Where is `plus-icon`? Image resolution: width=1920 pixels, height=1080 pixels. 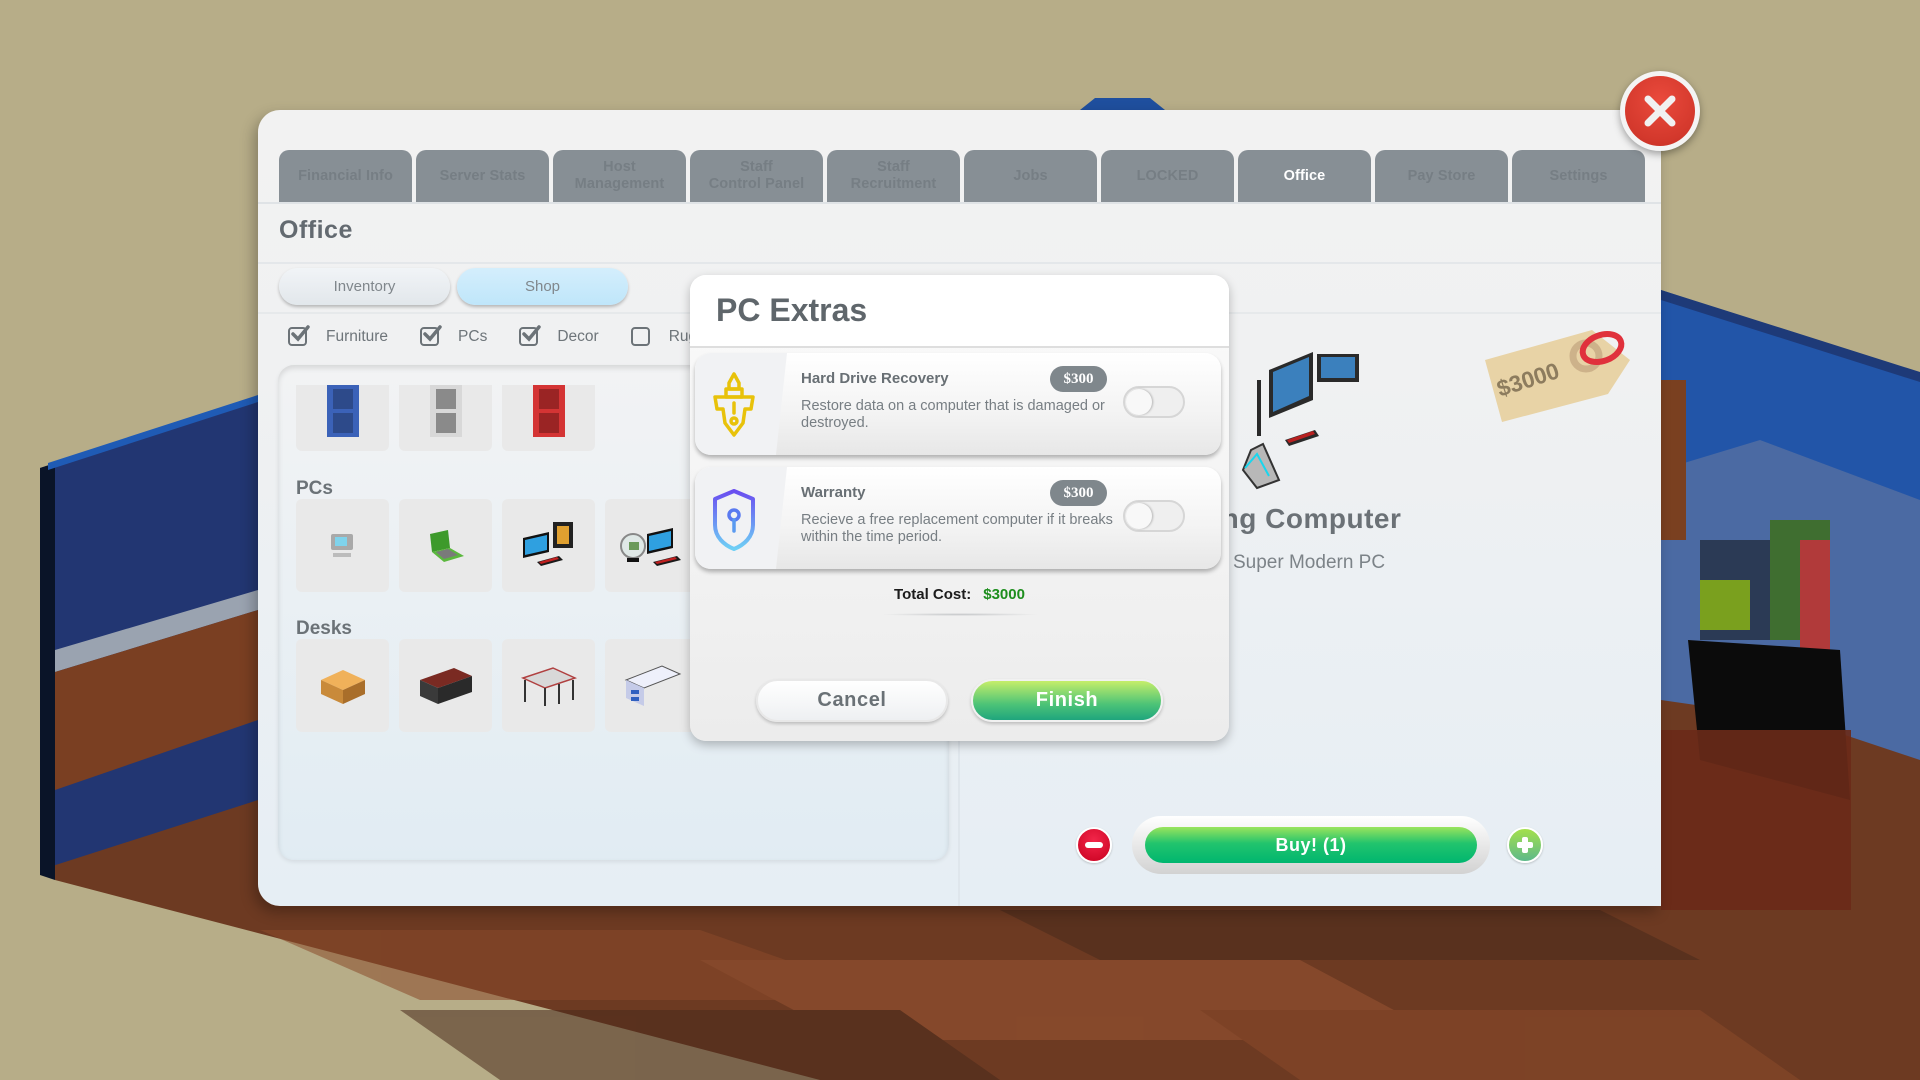 plus-icon is located at coordinates (1525, 845).